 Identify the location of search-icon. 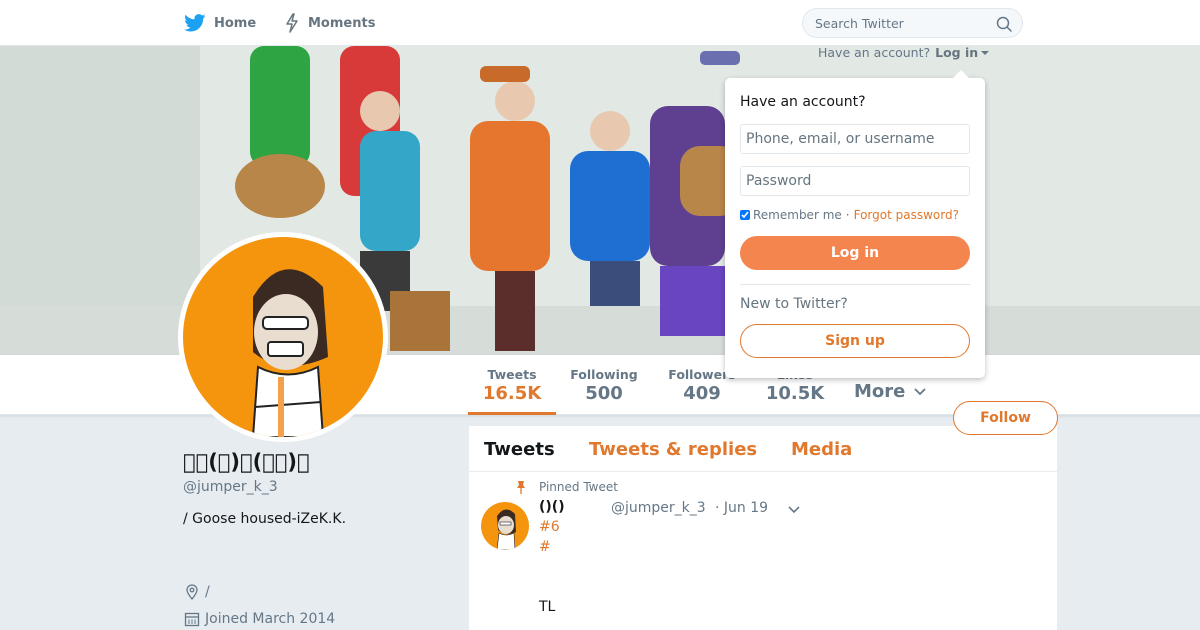
(1004, 24).